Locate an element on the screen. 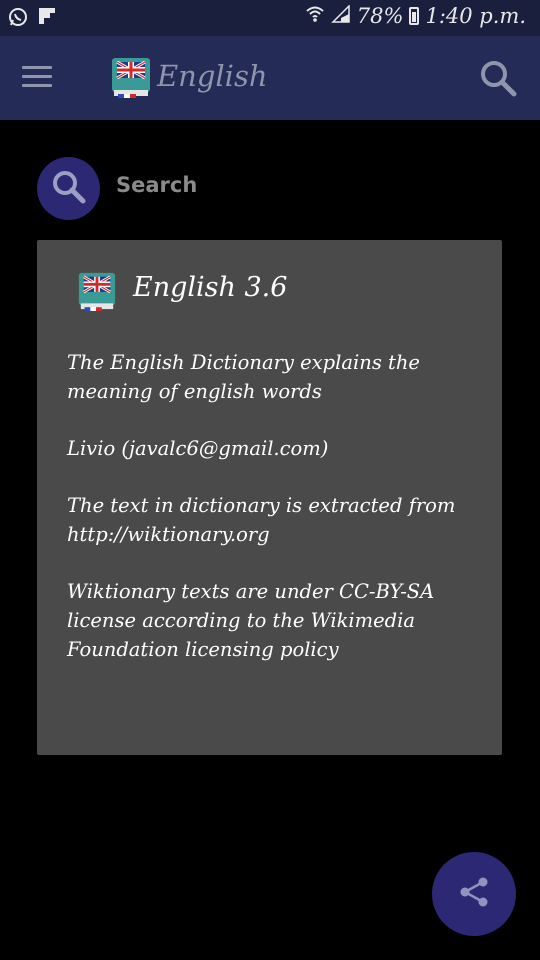  status-bar: 78% 1:40 p.m. is located at coordinates (270, 18).